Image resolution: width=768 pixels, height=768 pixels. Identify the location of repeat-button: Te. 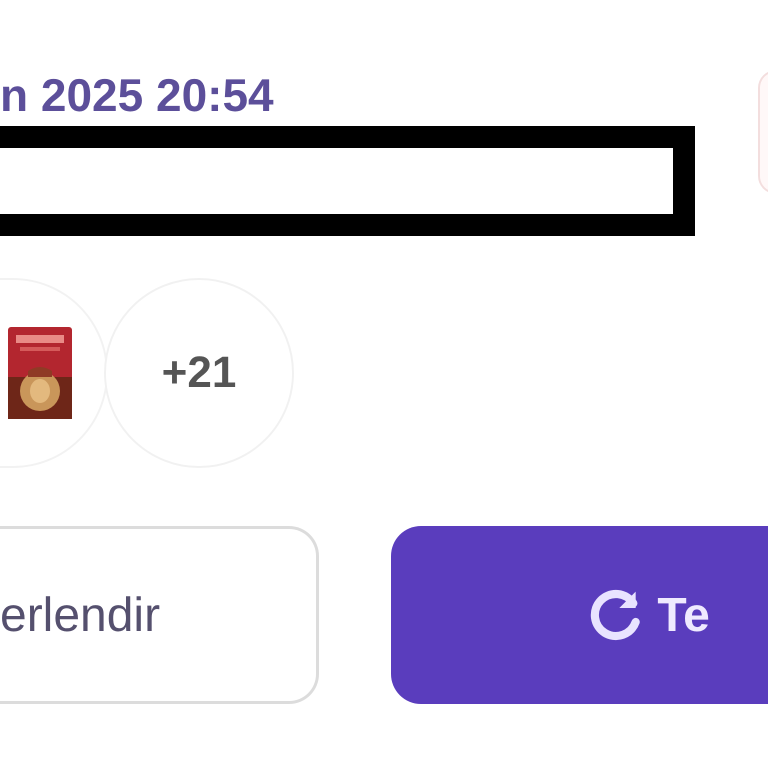
(579, 615).